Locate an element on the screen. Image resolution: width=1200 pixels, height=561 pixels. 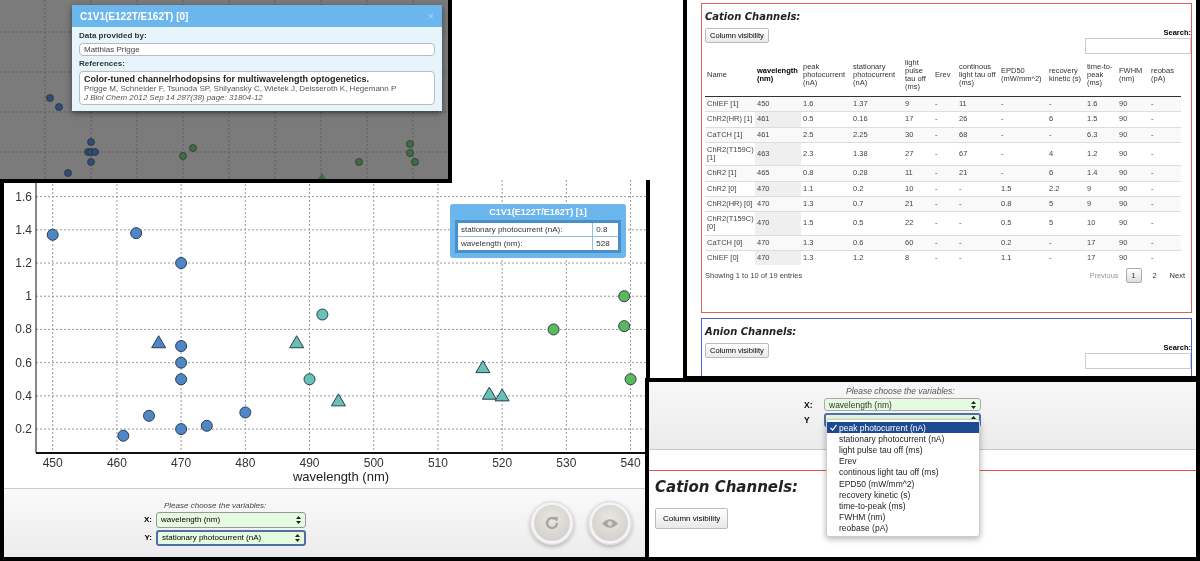
x-tick-label: 460 is located at coordinates (116, 463).